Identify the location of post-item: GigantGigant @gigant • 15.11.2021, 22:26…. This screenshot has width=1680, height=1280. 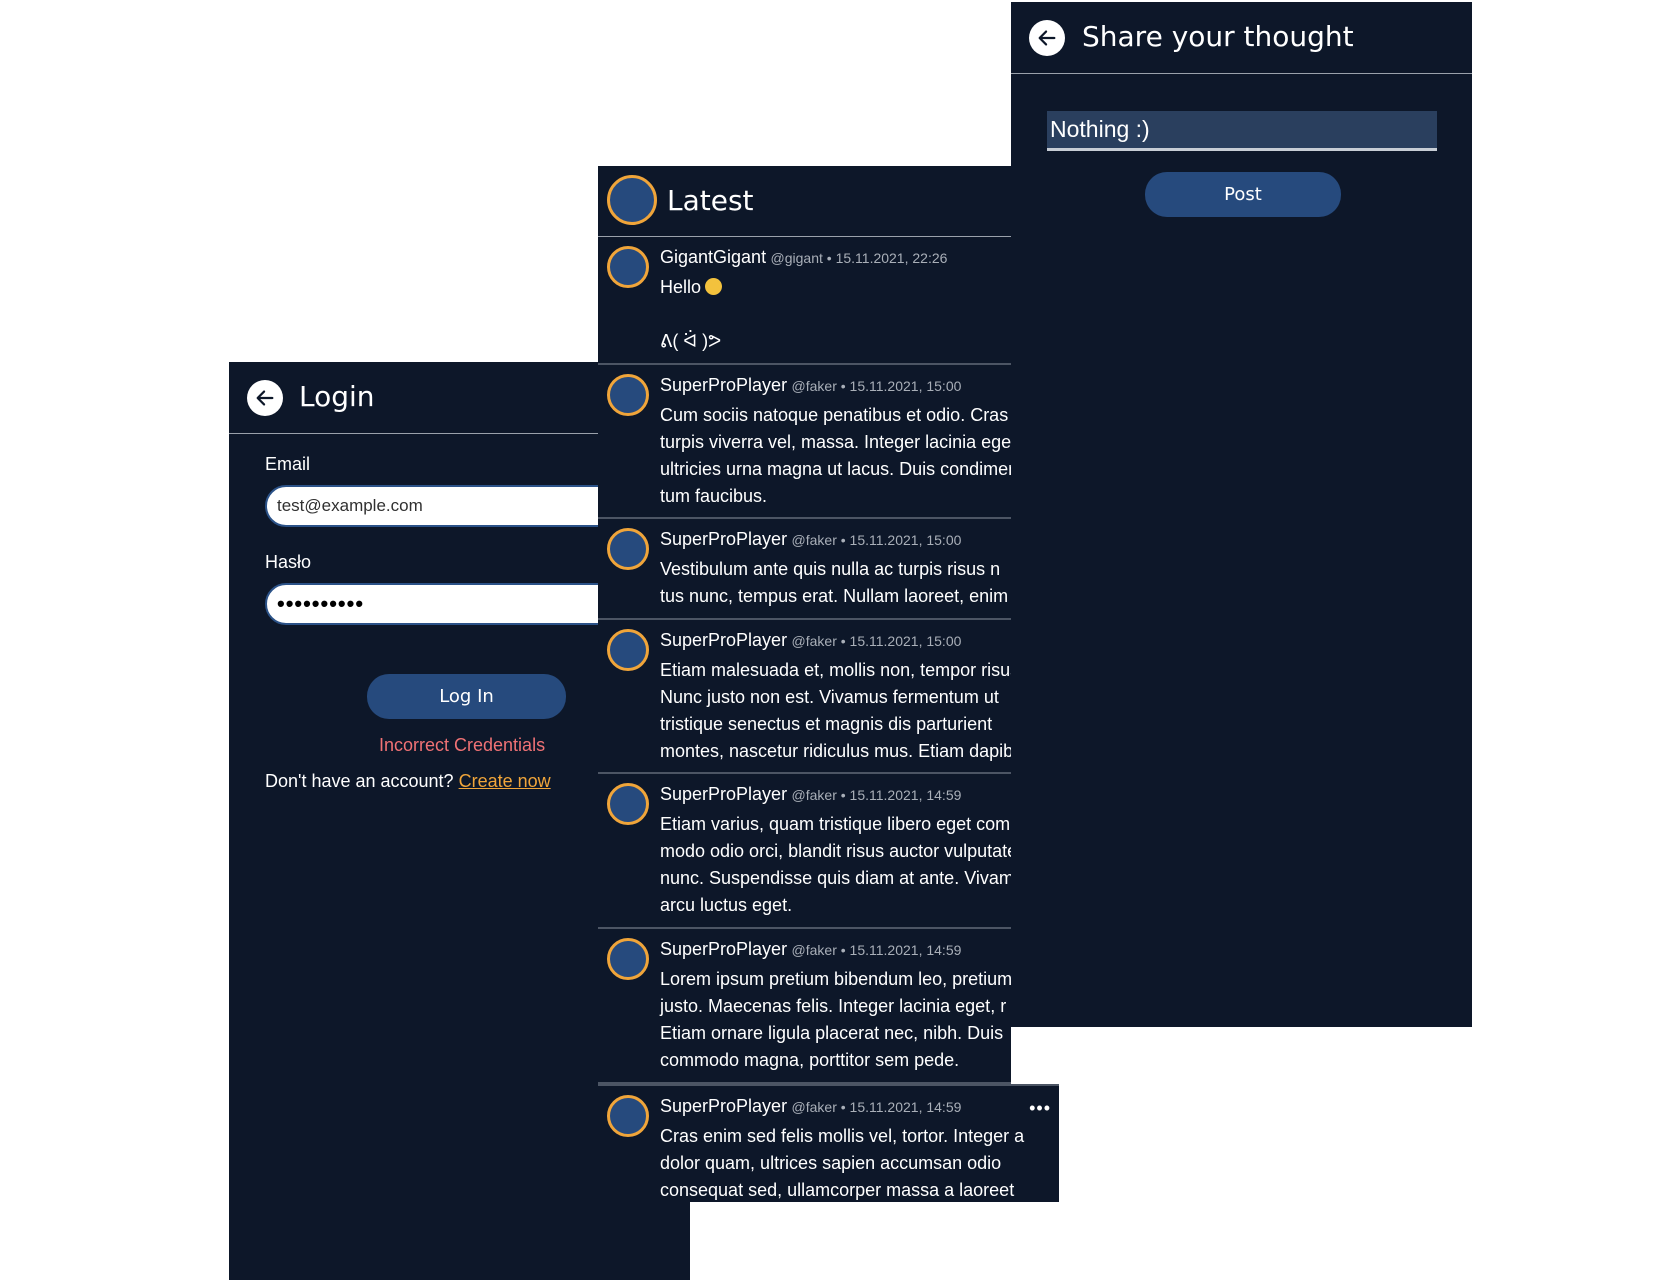
(804, 301).